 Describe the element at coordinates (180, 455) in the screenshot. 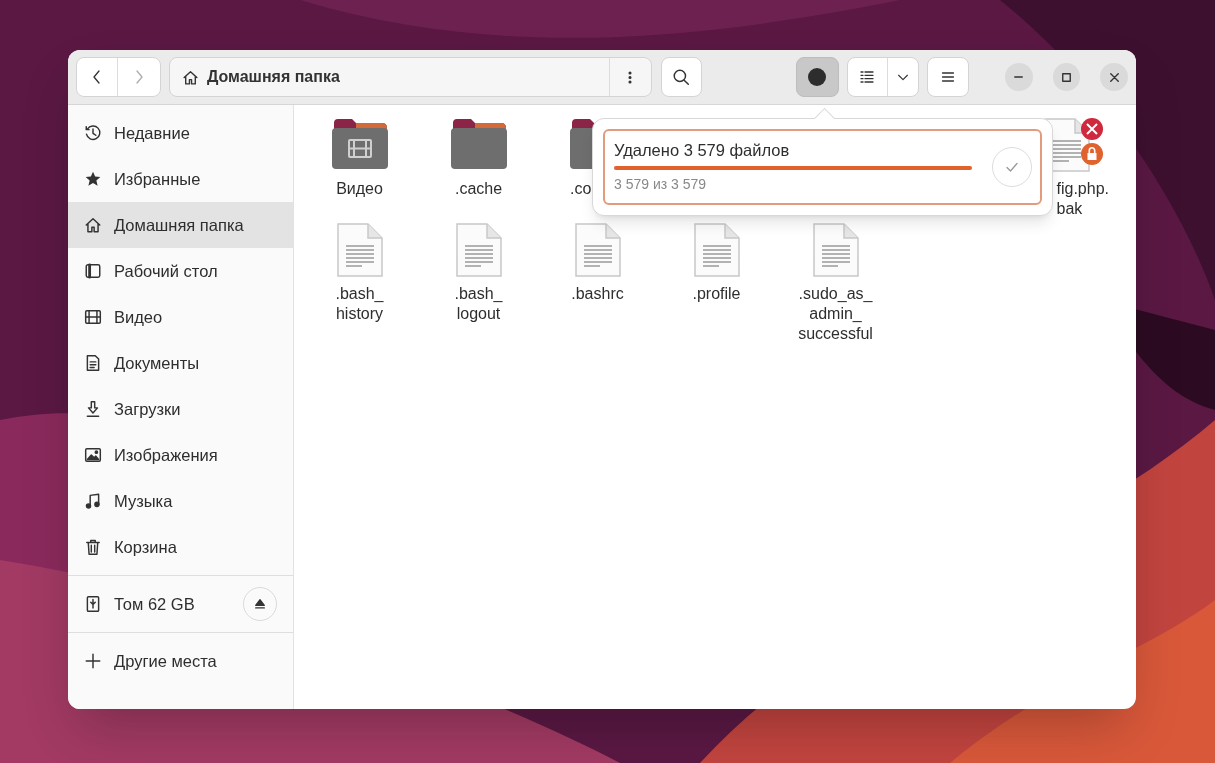

I see `sidebar-item: Изображения` at that location.